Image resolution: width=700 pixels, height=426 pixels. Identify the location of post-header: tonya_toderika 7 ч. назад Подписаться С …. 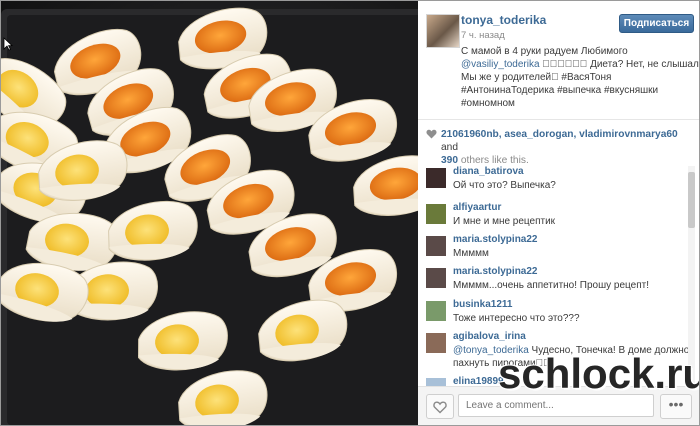
(558, 60).